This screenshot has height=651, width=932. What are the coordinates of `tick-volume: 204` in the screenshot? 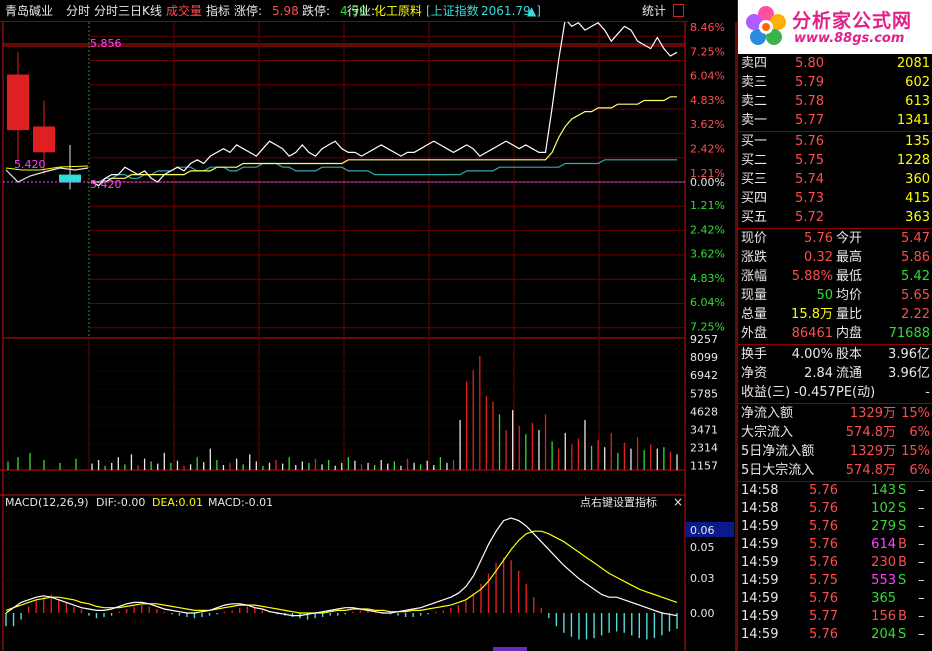 It's located at (883, 634).